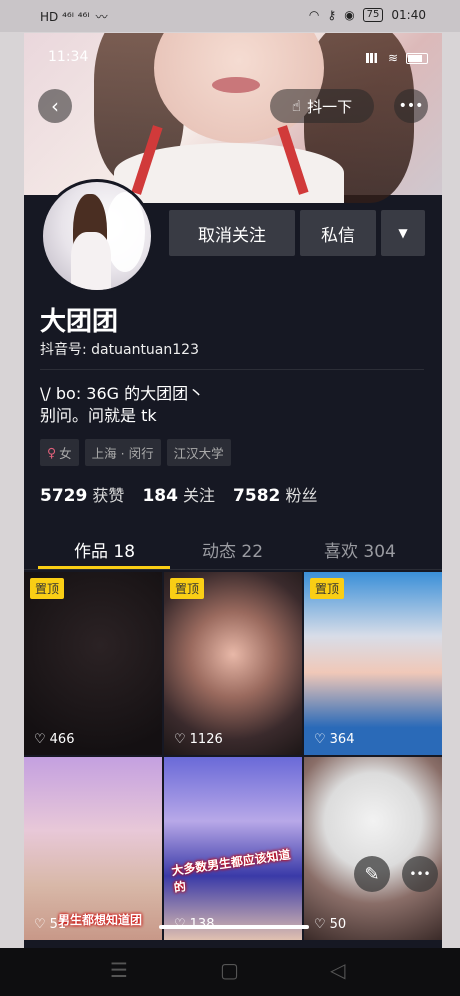 Image resolution: width=460 pixels, height=996 pixels. What do you see at coordinates (97, 236) in the screenshot?
I see `avatar` at bounding box center [97, 236].